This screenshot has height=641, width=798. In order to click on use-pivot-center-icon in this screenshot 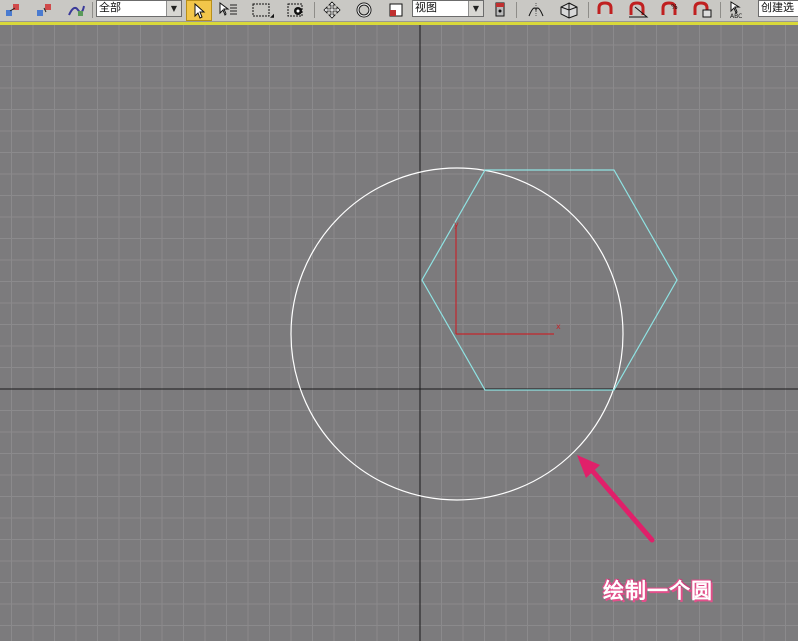, I will do `click(500, 9)`.